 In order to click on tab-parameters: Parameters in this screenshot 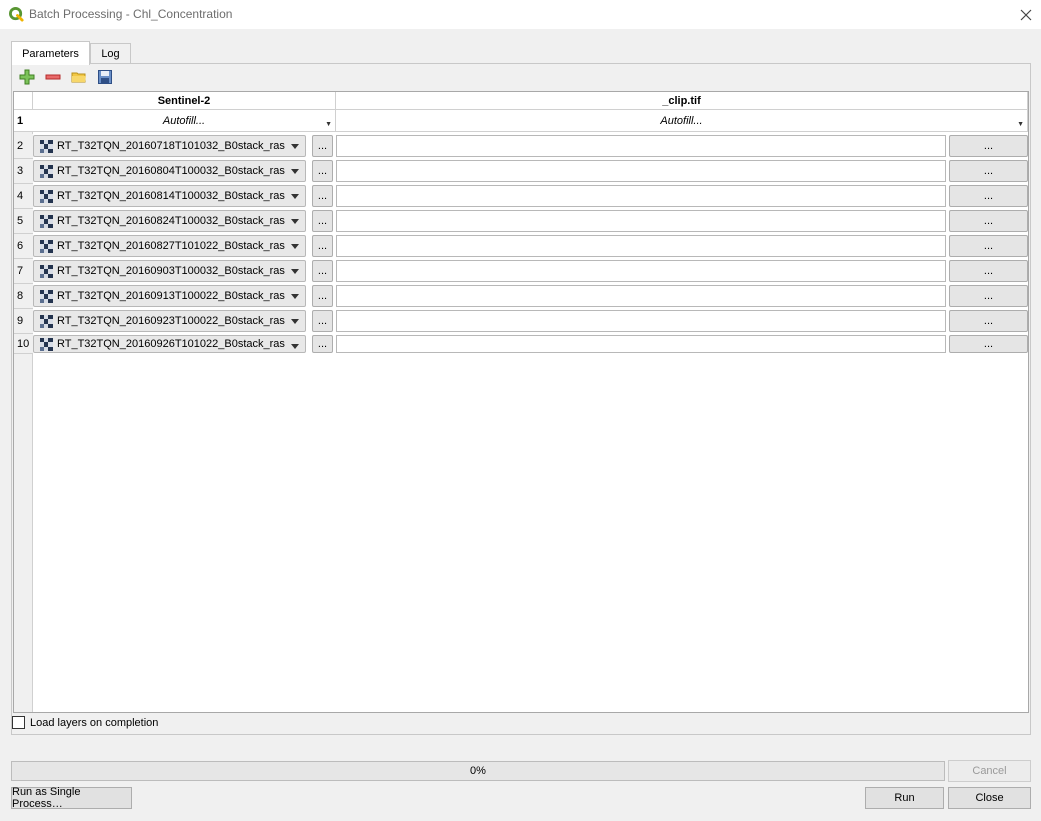, I will do `click(50, 53)`.